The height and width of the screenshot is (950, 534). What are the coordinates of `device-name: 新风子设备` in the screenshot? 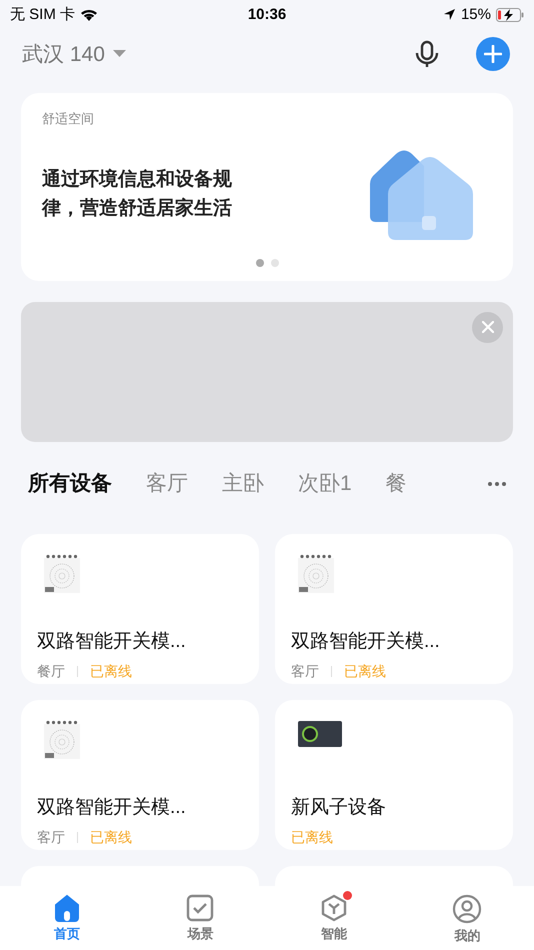 It's located at (339, 808).